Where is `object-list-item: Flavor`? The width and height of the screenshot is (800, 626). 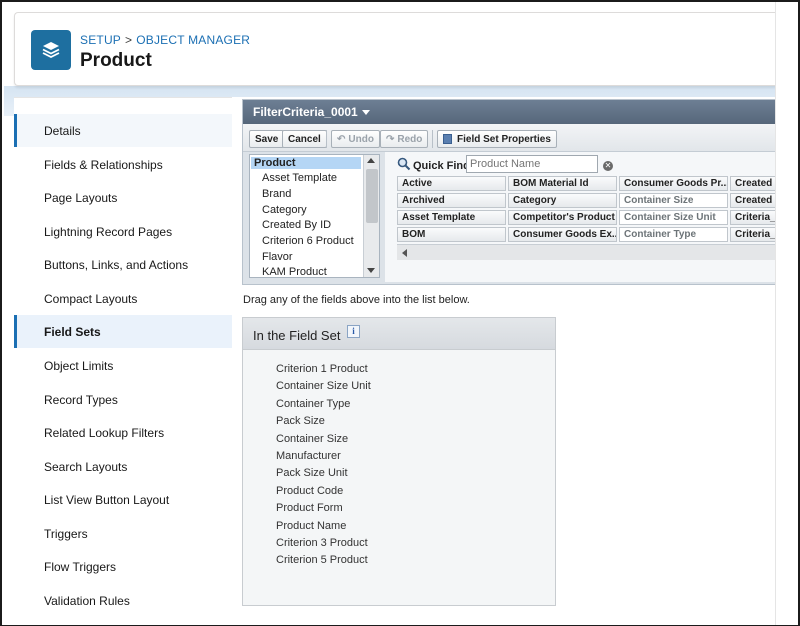 object-list-item: Flavor is located at coordinates (277, 257).